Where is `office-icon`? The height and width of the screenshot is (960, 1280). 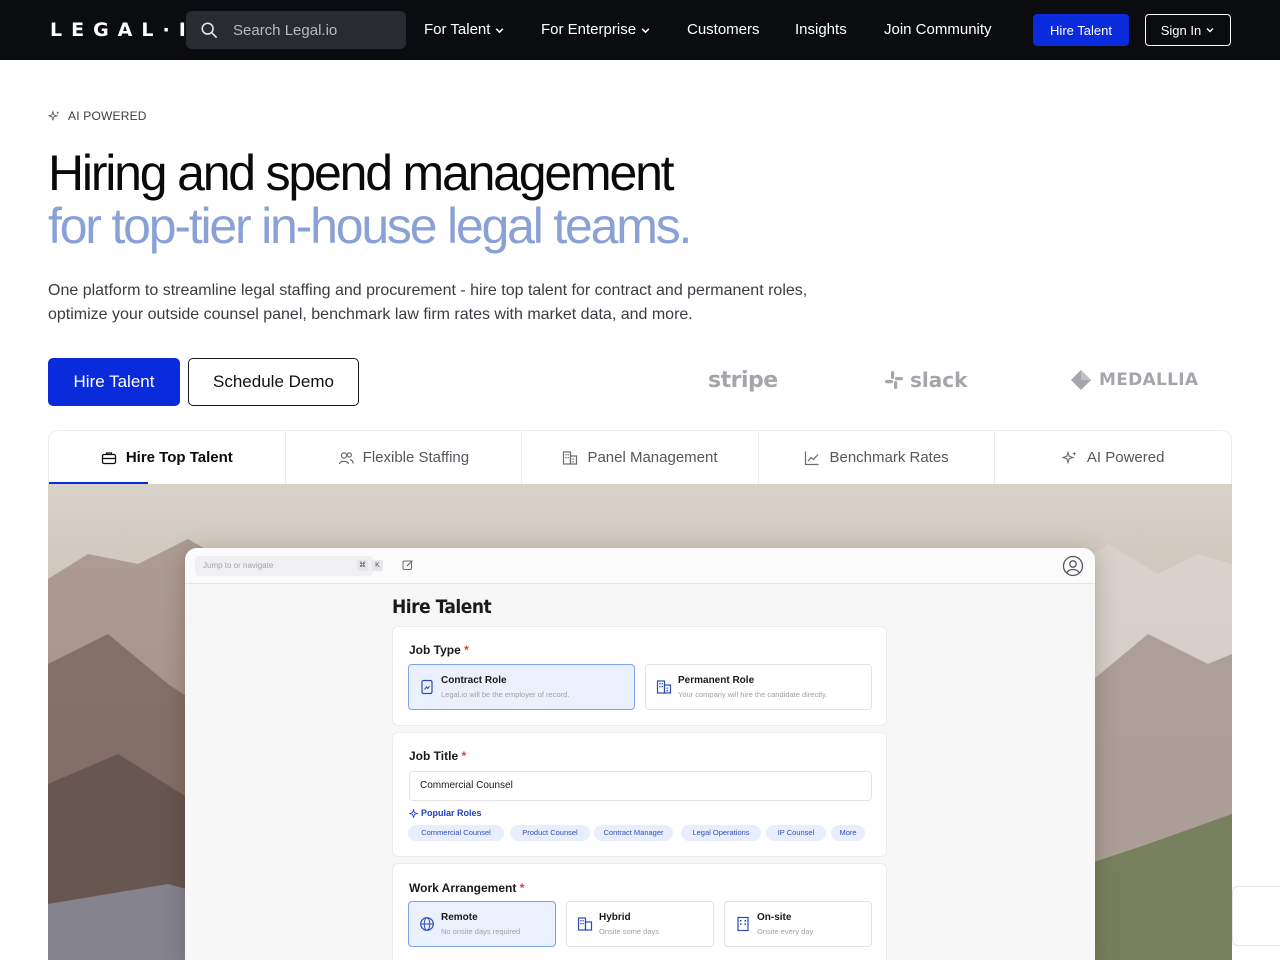
office-icon is located at coordinates (743, 924).